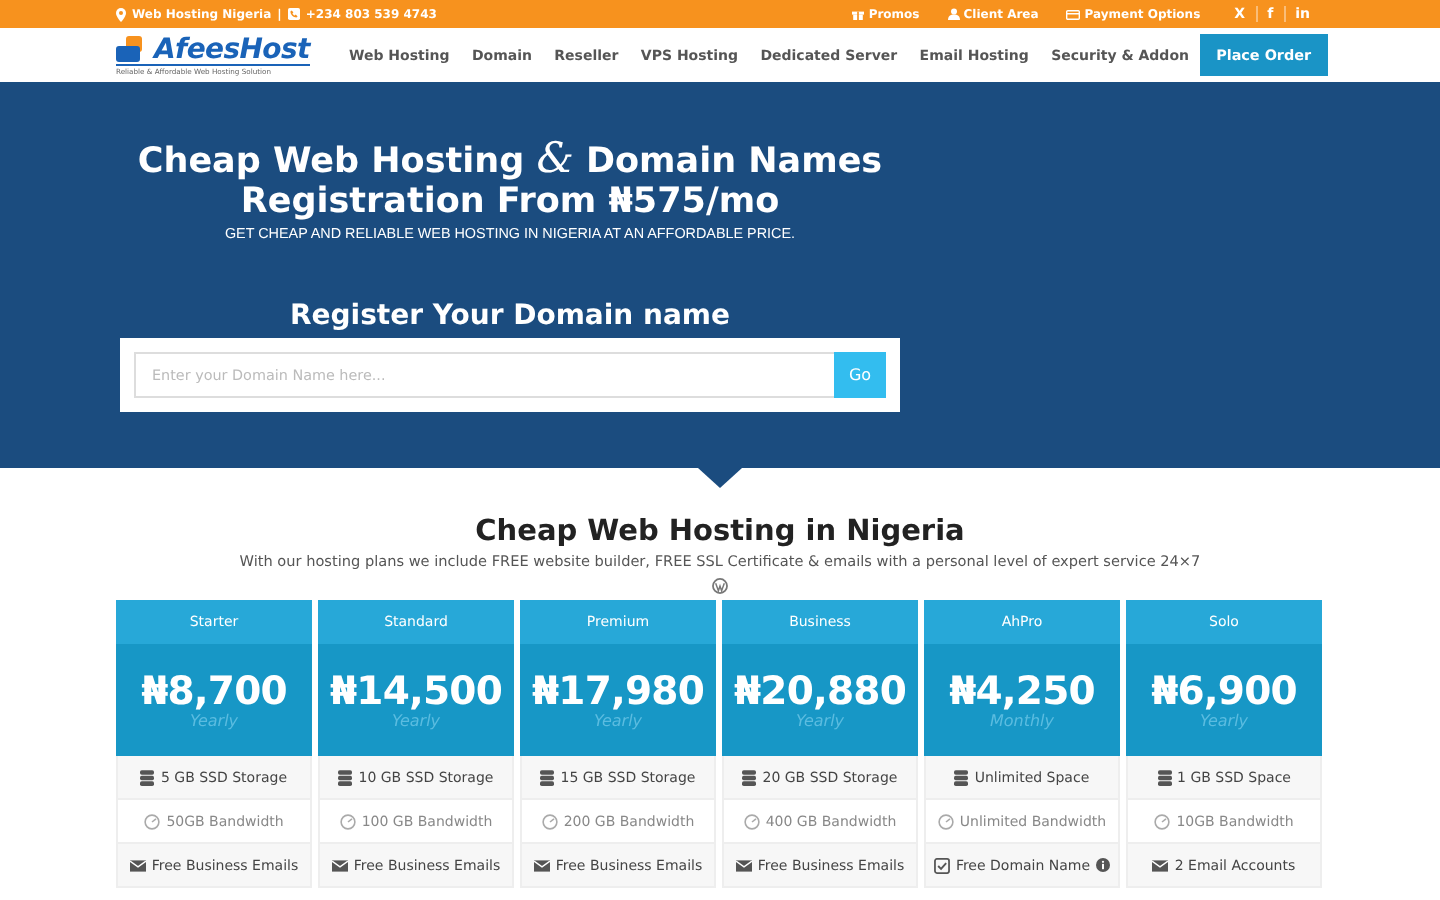 The width and height of the screenshot is (1440, 900). I want to click on plan-price: ₦4,250, so click(1022, 691).